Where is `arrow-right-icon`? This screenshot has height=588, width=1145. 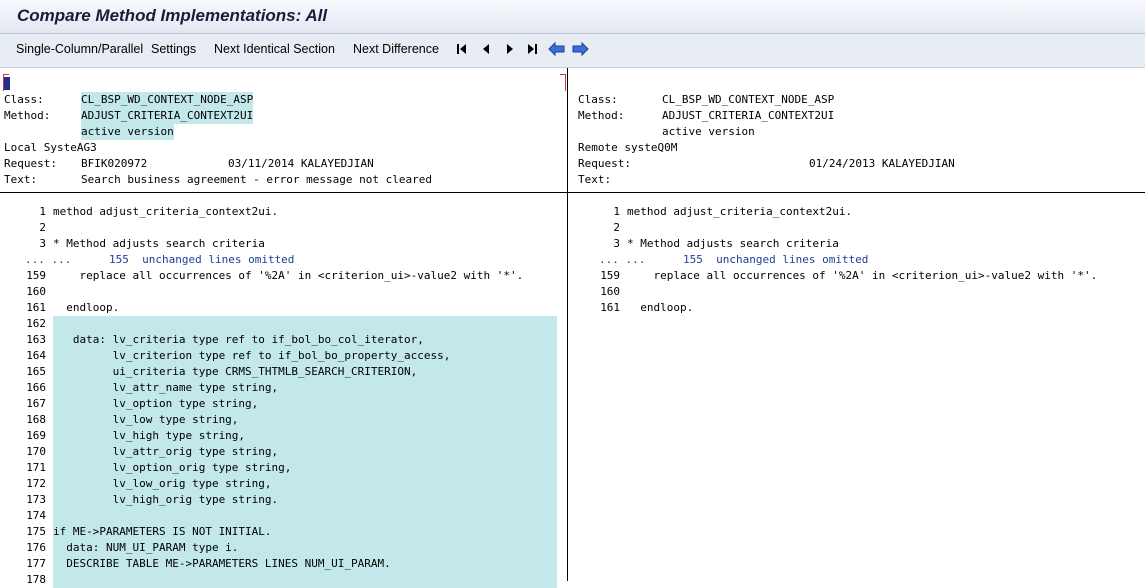
arrow-right-icon is located at coordinates (580, 49).